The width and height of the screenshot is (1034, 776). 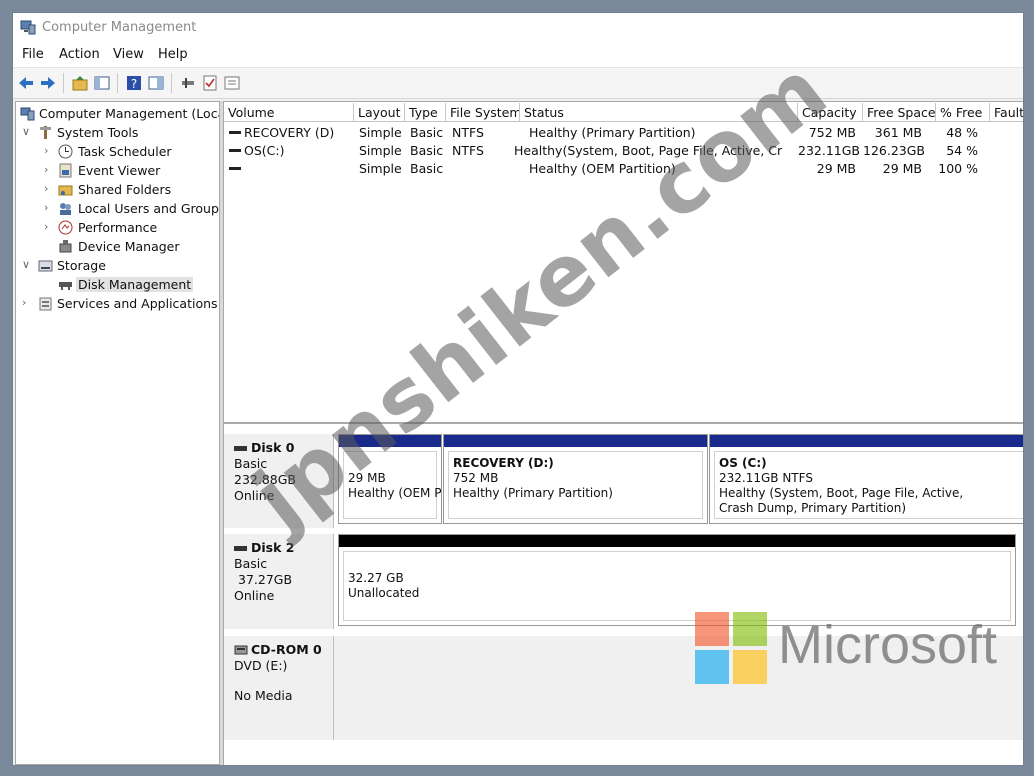 I want to click on percent-free-cell: 100 %, so click(x=958, y=168).